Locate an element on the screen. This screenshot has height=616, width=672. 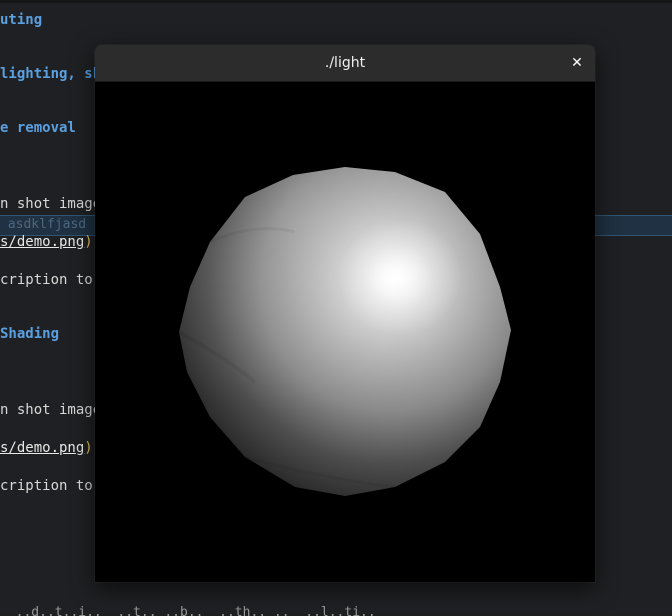
editor-line-heading: uting is located at coordinates (21, 20).